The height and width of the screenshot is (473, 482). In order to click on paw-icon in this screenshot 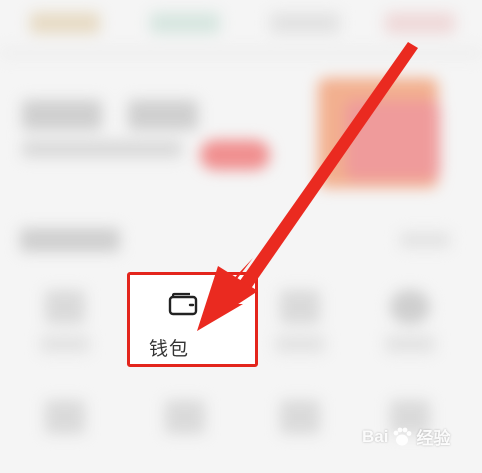, I will do `click(403, 436)`.